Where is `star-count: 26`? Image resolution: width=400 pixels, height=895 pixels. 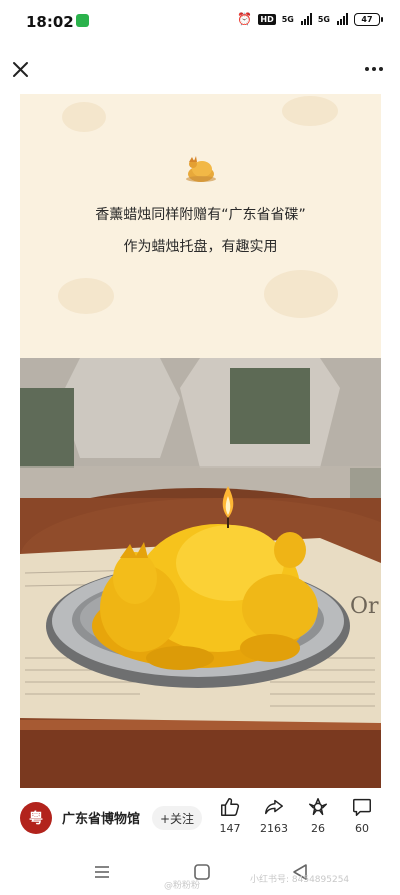 star-count: 26 is located at coordinates (318, 828).